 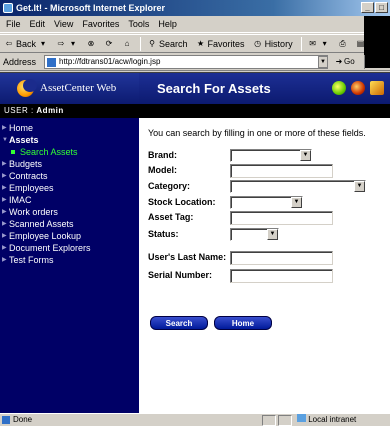 What do you see at coordinates (69, 152) in the screenshot?
I see `sidebar-item-search-assets: Search Assets` at bounding box center [69, 152].